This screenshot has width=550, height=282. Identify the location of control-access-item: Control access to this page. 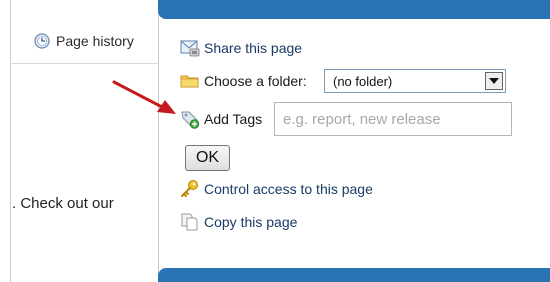
(276, 189).